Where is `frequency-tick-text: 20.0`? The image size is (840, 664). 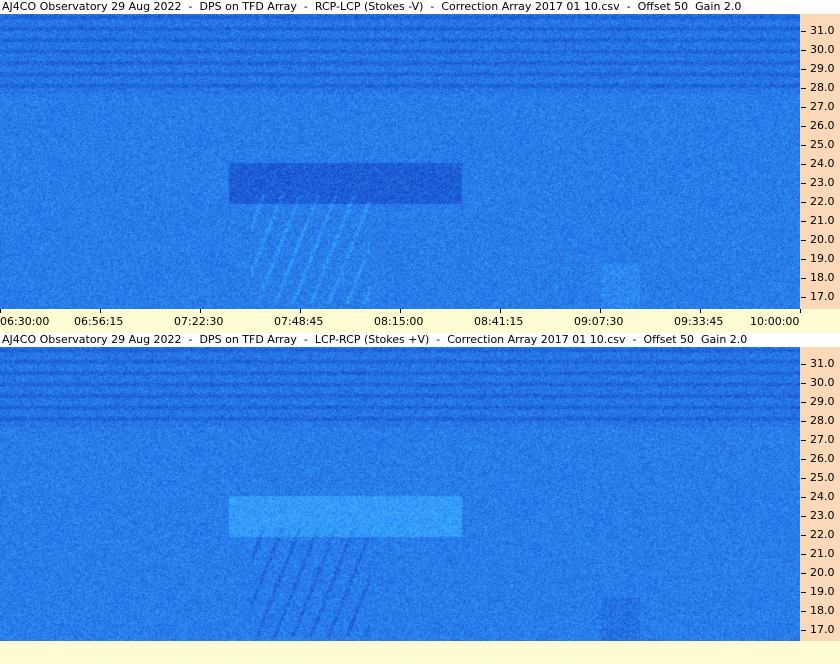
frequency-tick-text: 20.0 is located at coordinates (822, 239).